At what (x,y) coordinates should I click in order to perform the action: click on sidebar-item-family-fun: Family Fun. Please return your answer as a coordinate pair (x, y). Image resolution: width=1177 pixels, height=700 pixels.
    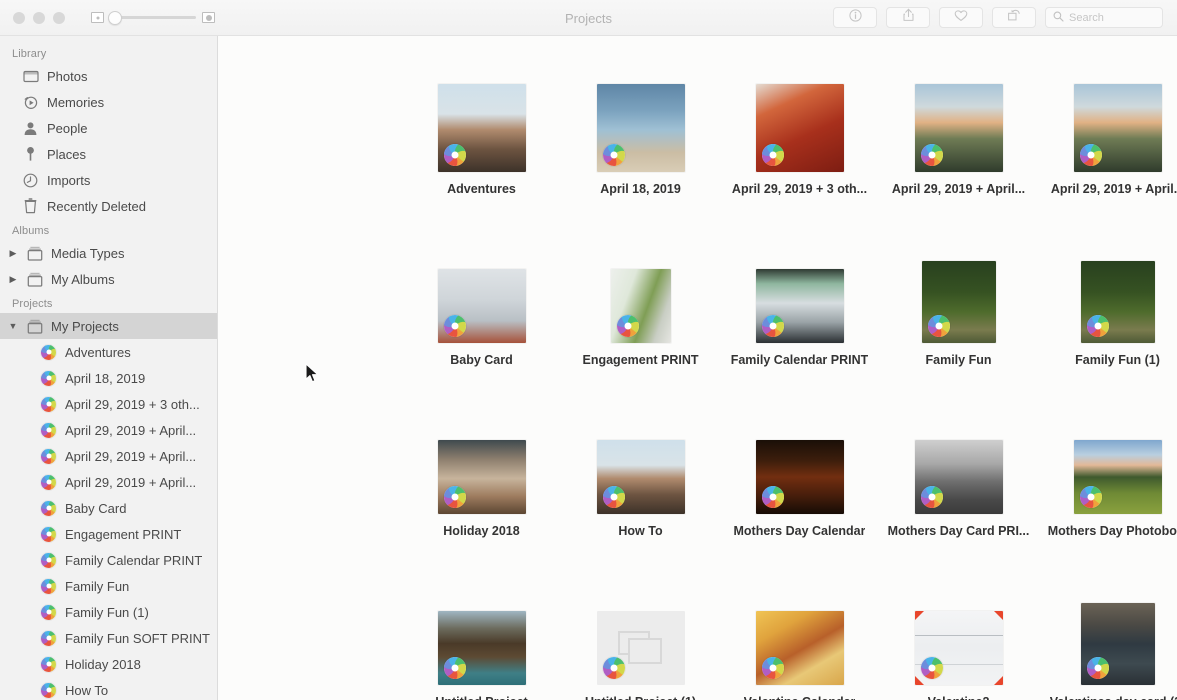
    Looking at the image, I should click on (108, 586).